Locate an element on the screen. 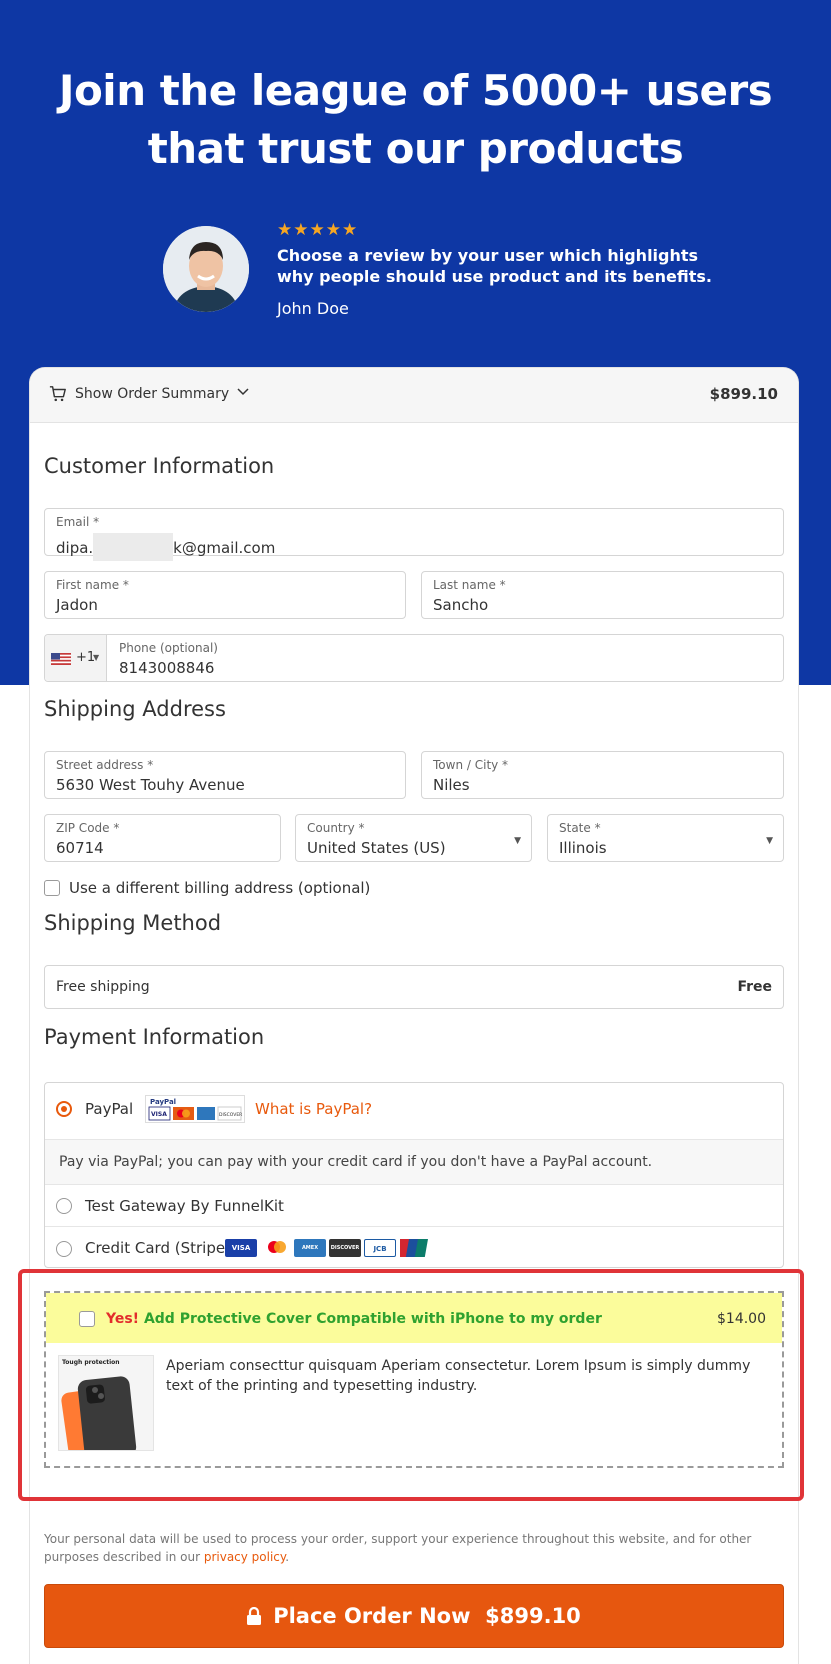 Image resolution: width=831 pixels, height=1664 pixels. discover-icon: DISCOVER is located at coordinates (345, 1248).